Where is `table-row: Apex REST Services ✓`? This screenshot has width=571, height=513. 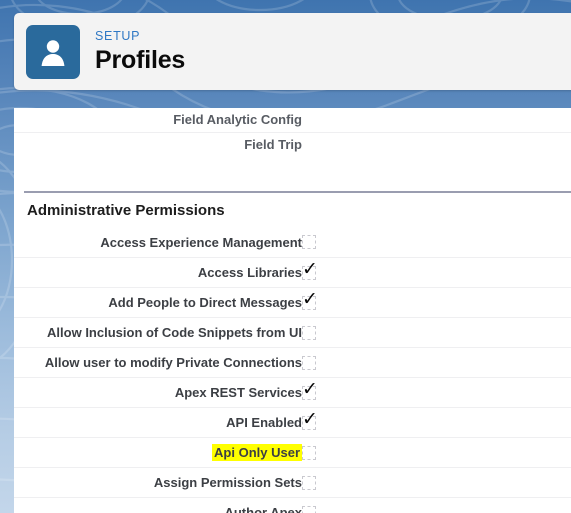 table-row: Apex REST Services ✓ is located at coordinates (292, 393).